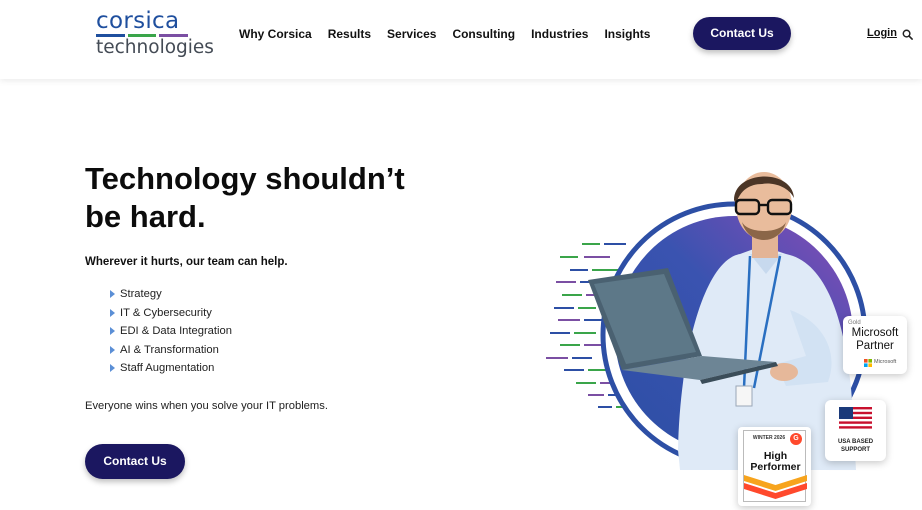 Image resolution: width=922 pixels, height=510 pixels. Describe the element at coordinates (170, 352) in the screenshot. I see `list-item: AI & Transformation` at that location.